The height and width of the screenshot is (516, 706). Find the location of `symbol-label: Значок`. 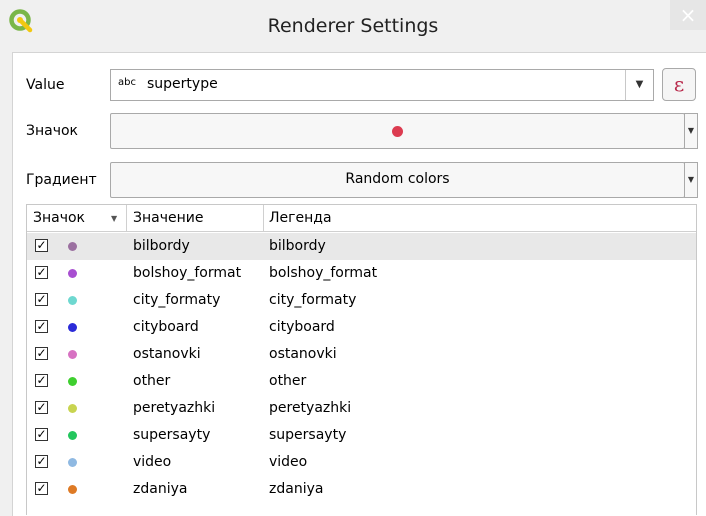

symbol-label: Значок is located at coordinates (52, 131).